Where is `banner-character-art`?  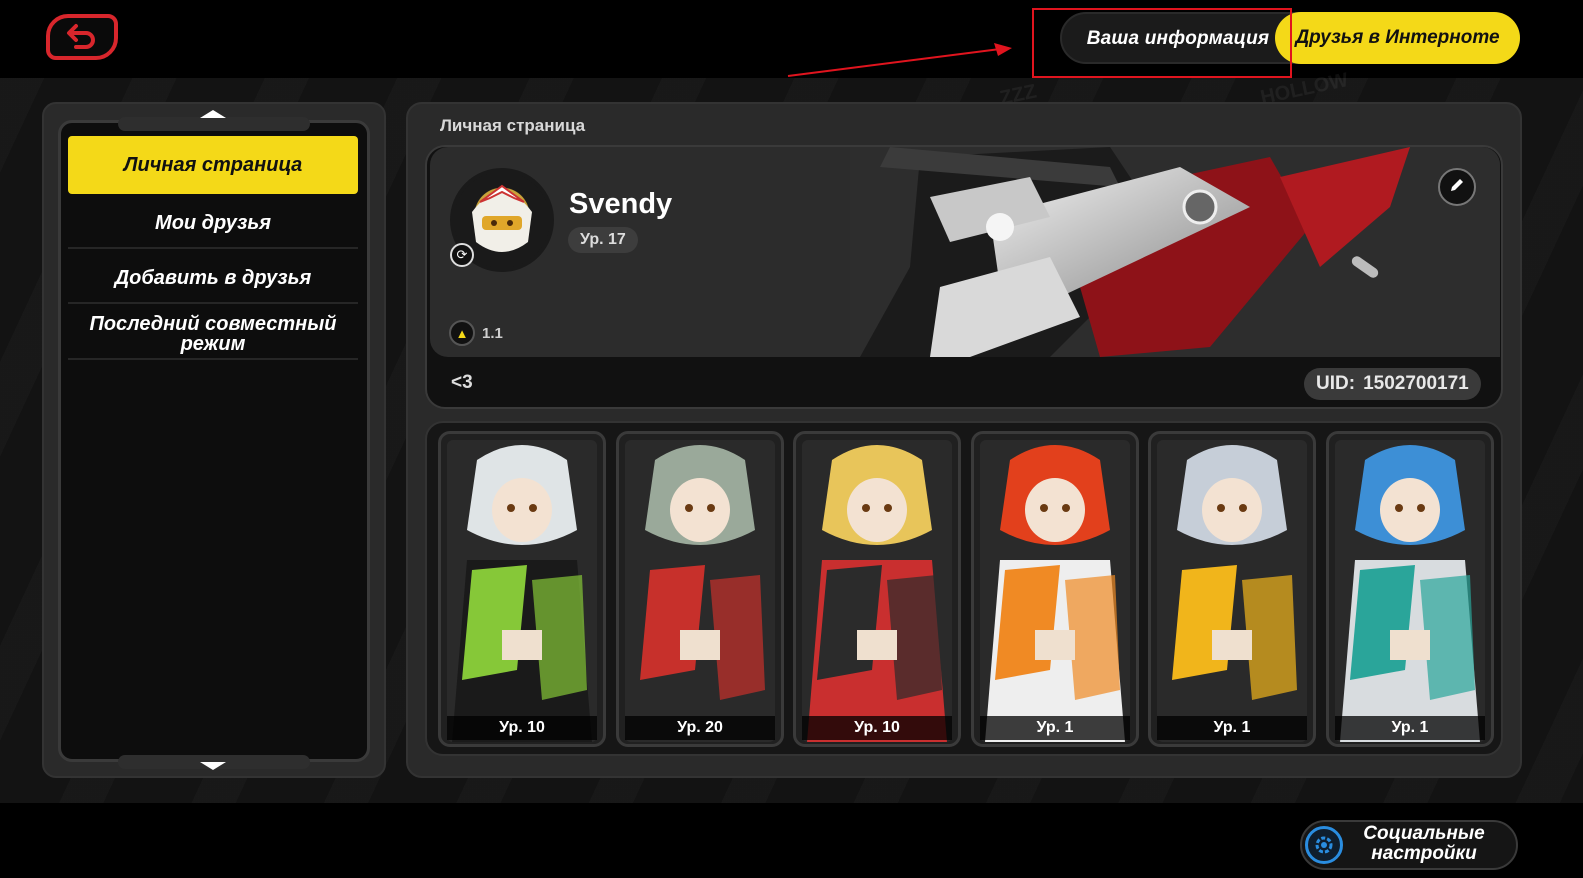
banner-character-art is located at coordinates (1175, 252).